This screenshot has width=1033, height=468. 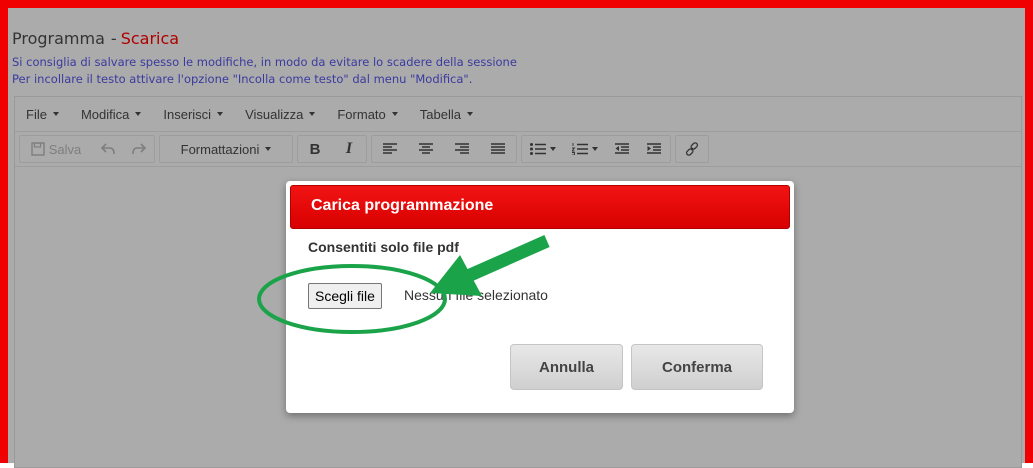 I want to click on toolbar-group-history: Salva, so click(x=87, y=149).